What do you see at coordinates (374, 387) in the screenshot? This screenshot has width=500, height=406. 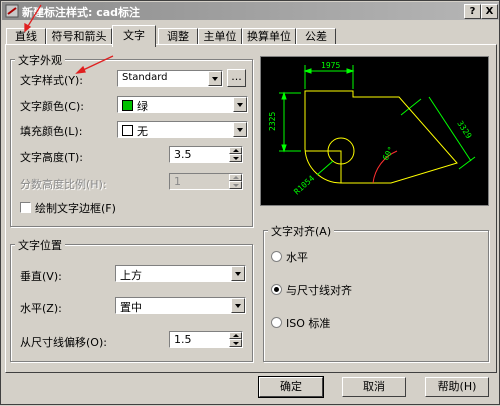 I see `cancel-button: 取消` at bounding box center [374, 387].